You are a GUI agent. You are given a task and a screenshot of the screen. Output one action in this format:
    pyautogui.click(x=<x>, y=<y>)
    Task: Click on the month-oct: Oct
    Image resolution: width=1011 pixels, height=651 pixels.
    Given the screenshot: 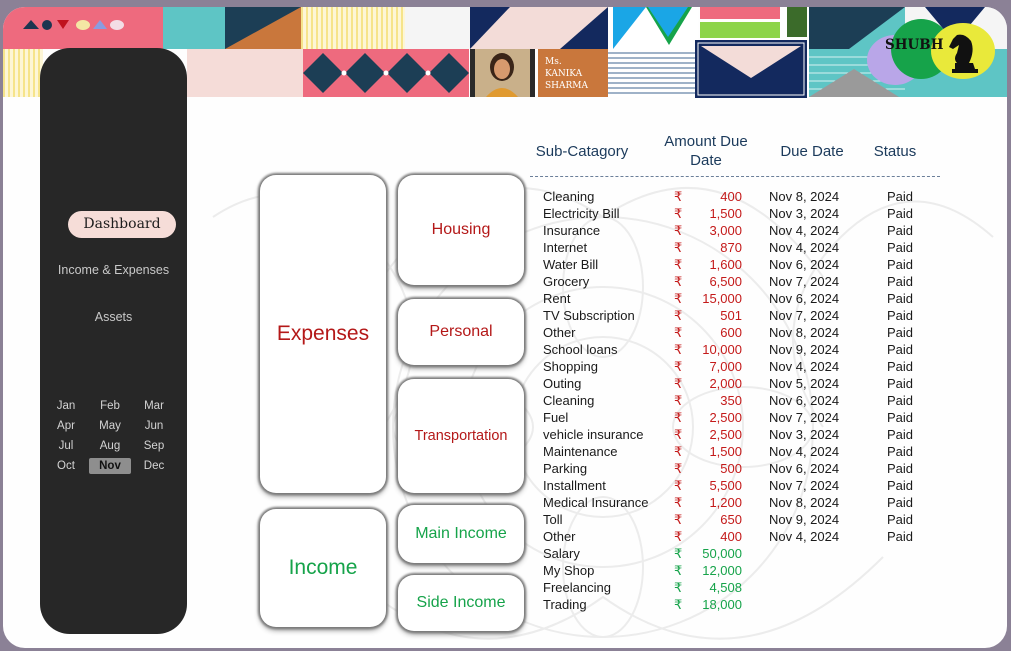 What is the action you would take?
    pyautogui.click(x=66, y=466)
    